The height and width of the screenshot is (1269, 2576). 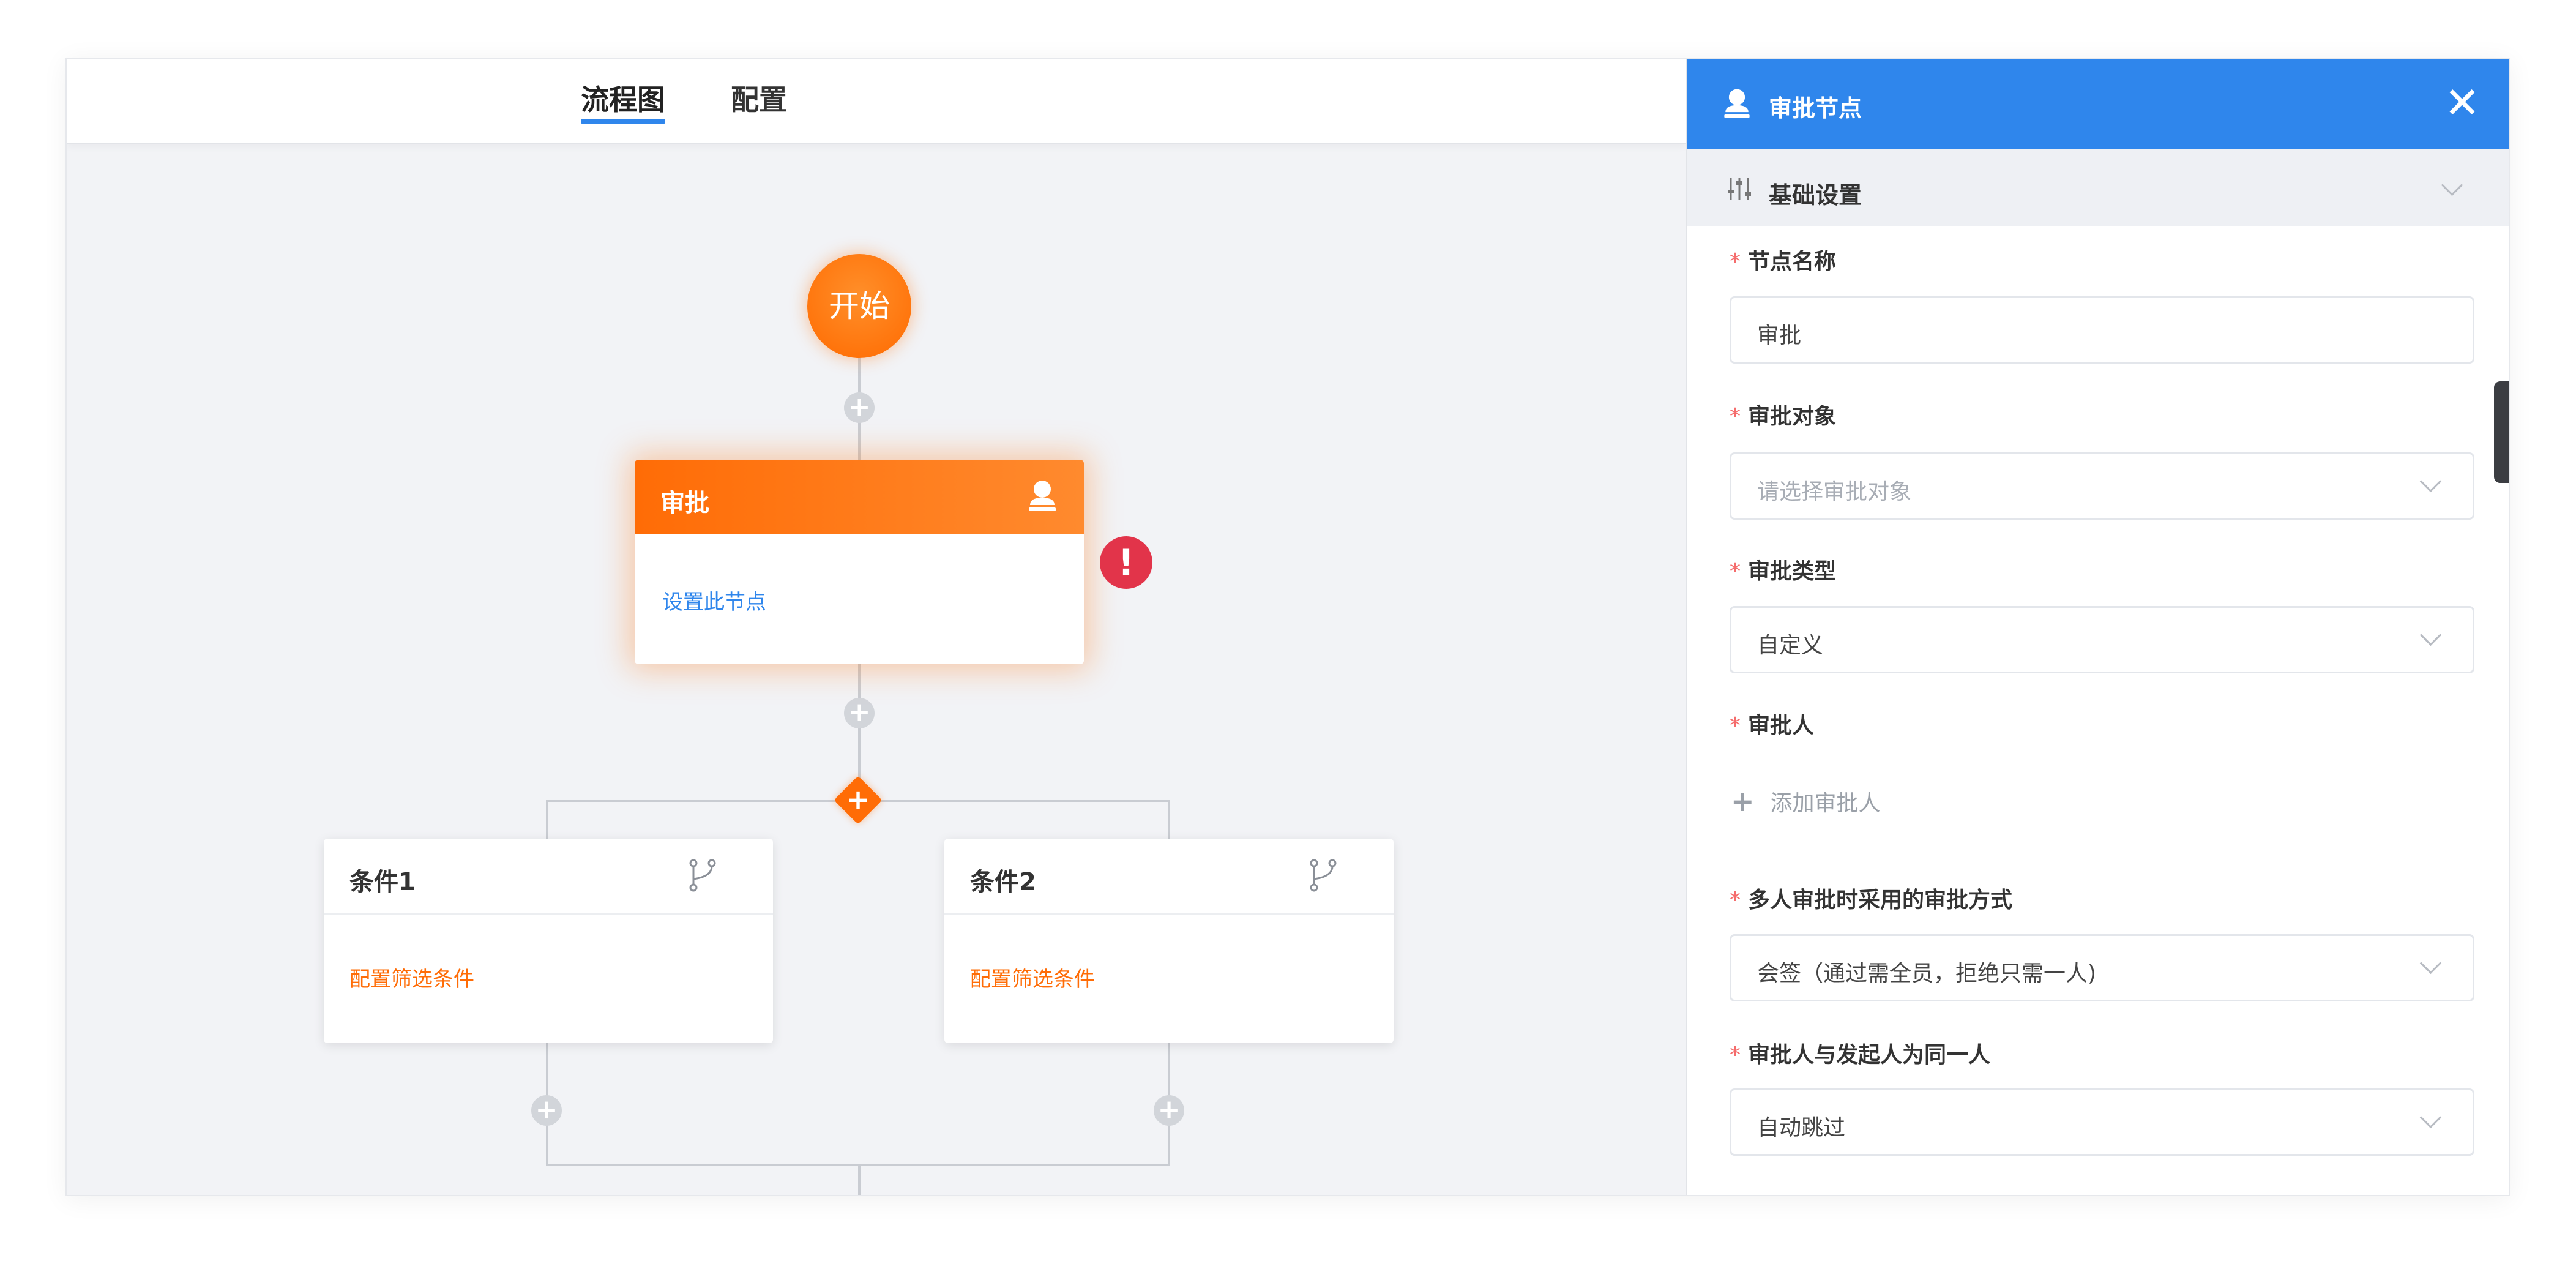 What do you see at coordinates (623, 101) in the screenshot?
I see `tab-flowchart: 流程图` at bounding box center [623, 101].